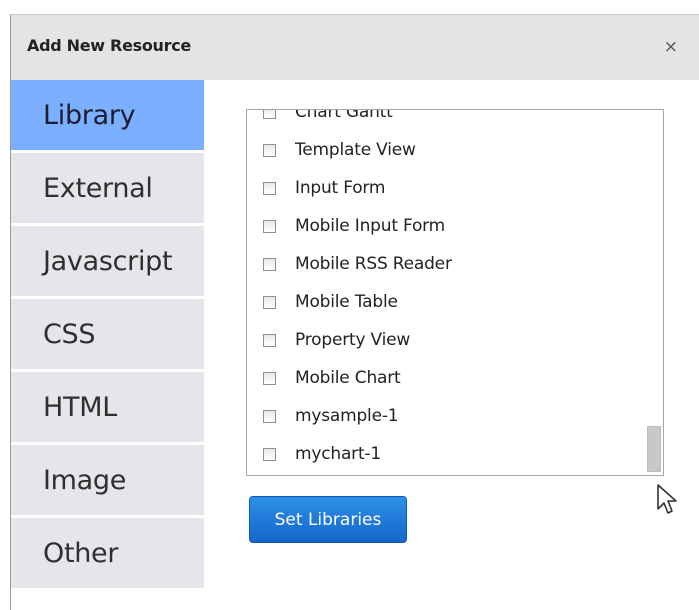 The width and height of the screenshot is (699, 610). I want to click on list-item-label: Input Form, so click(340, 188).